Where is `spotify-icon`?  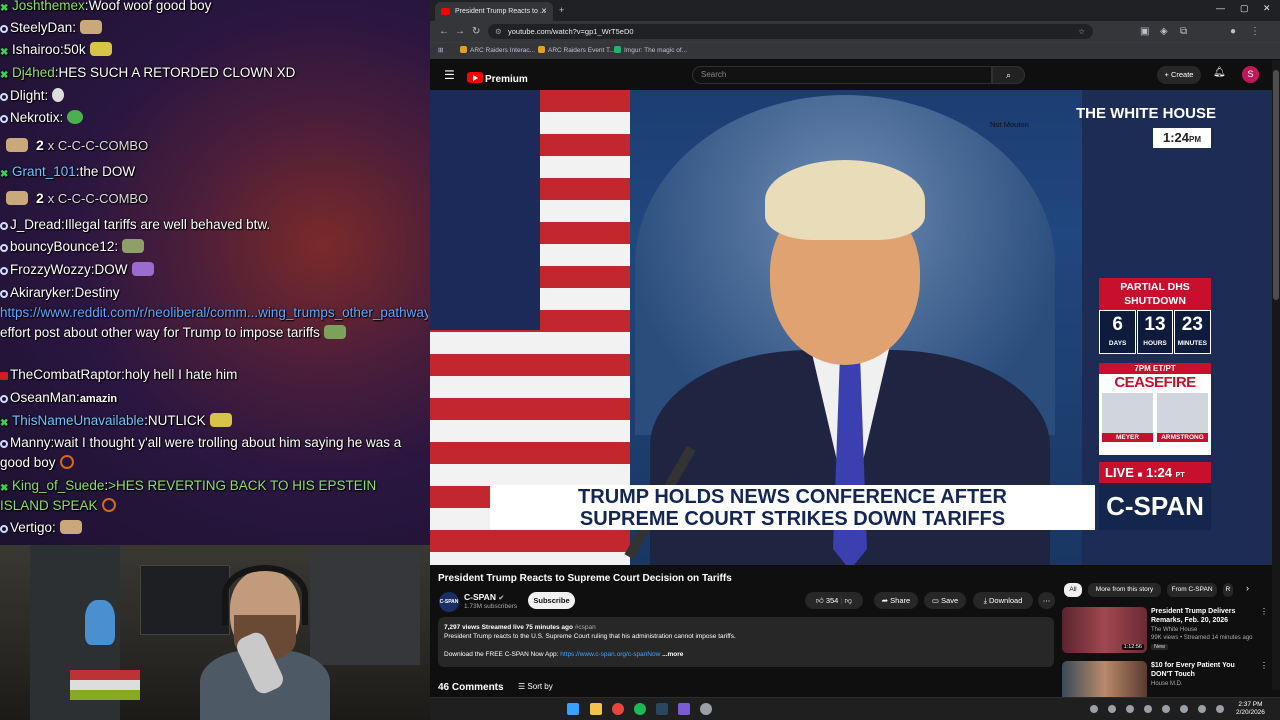
spotify-icon is located at coordinates (640, 709).